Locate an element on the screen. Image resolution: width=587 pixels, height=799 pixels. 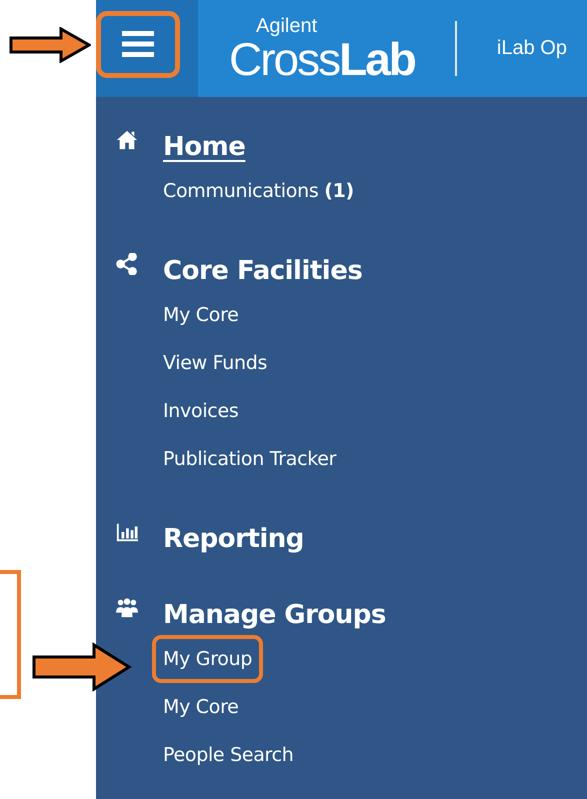
nav-section-link: Reporting is located at coordinates (233, 539).